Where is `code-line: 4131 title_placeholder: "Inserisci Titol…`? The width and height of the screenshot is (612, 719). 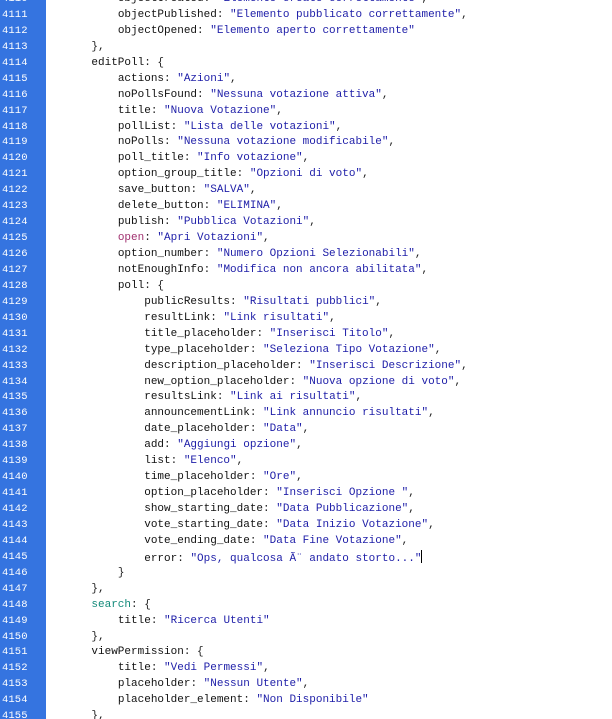
code-line: 4131 title_placeholder: "Inserisci Titol… is located at coordinates (306, 335).